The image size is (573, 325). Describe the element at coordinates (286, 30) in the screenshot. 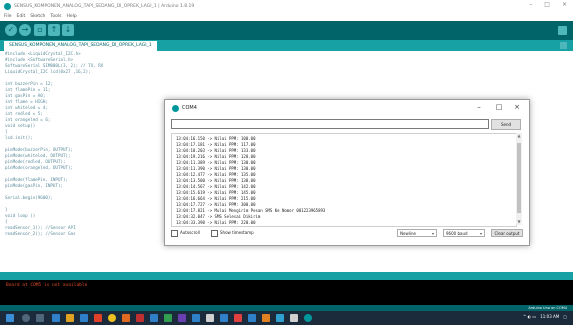

I see `toolbar: ✓ → ▫ ↑ ↓` at that location.